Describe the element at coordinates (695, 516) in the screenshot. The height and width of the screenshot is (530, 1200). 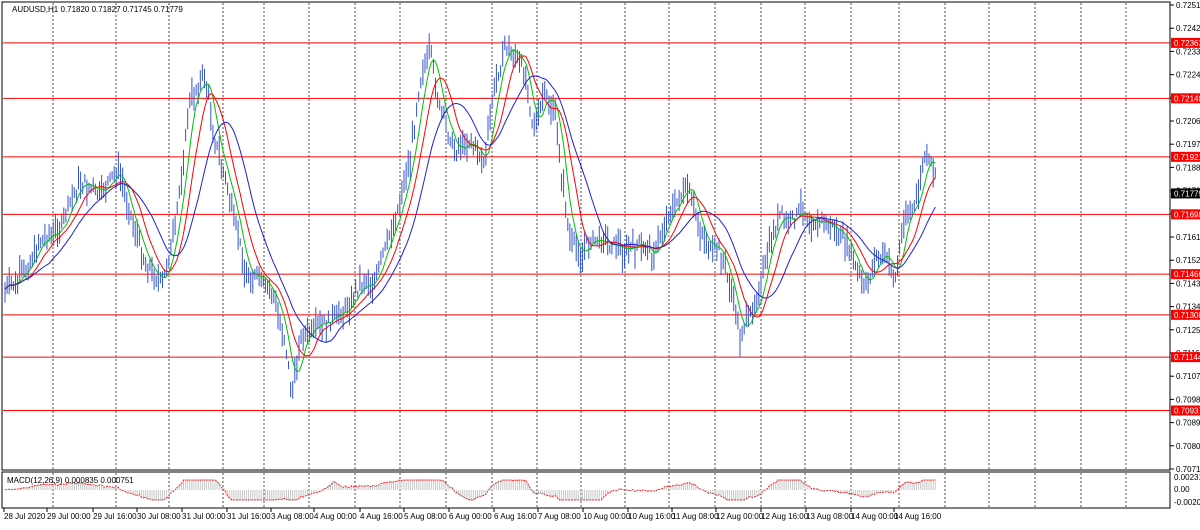
I see `time-label: 11 Aug 08:00` at that location.